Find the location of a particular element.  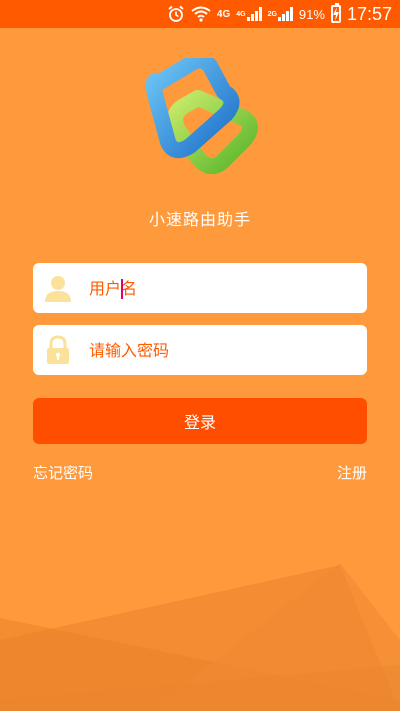

login-button: 登录 is located at coordinates (200, 421).